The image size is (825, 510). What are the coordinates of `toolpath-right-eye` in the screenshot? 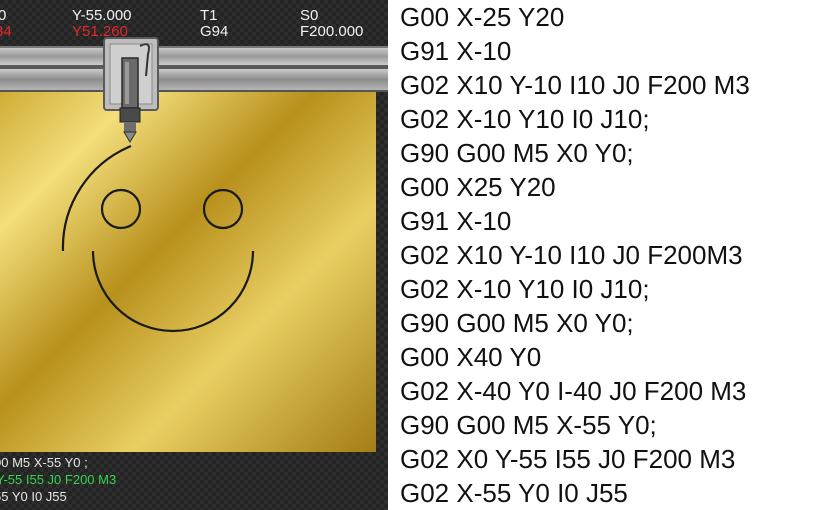 It's located at (223, 209).